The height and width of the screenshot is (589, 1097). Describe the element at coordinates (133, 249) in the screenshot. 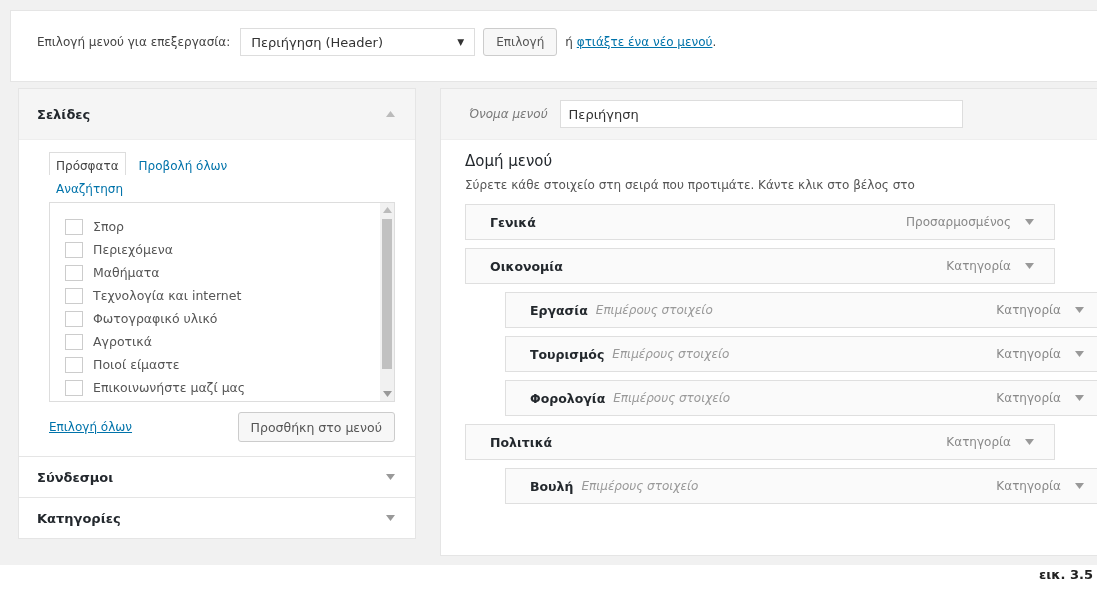

I see `page-label: Περιεχόμενα` at that location.